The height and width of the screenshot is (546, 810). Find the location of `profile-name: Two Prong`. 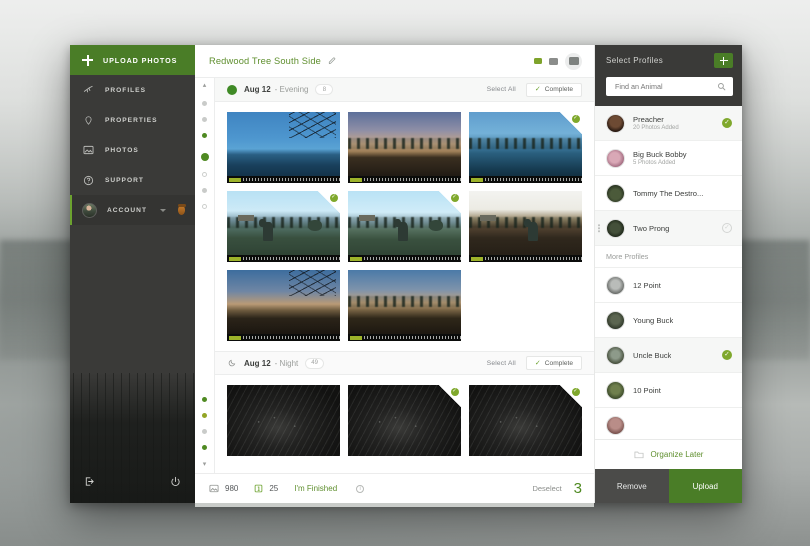

profile-name: Two Prong is located at coordinates (651, 228).